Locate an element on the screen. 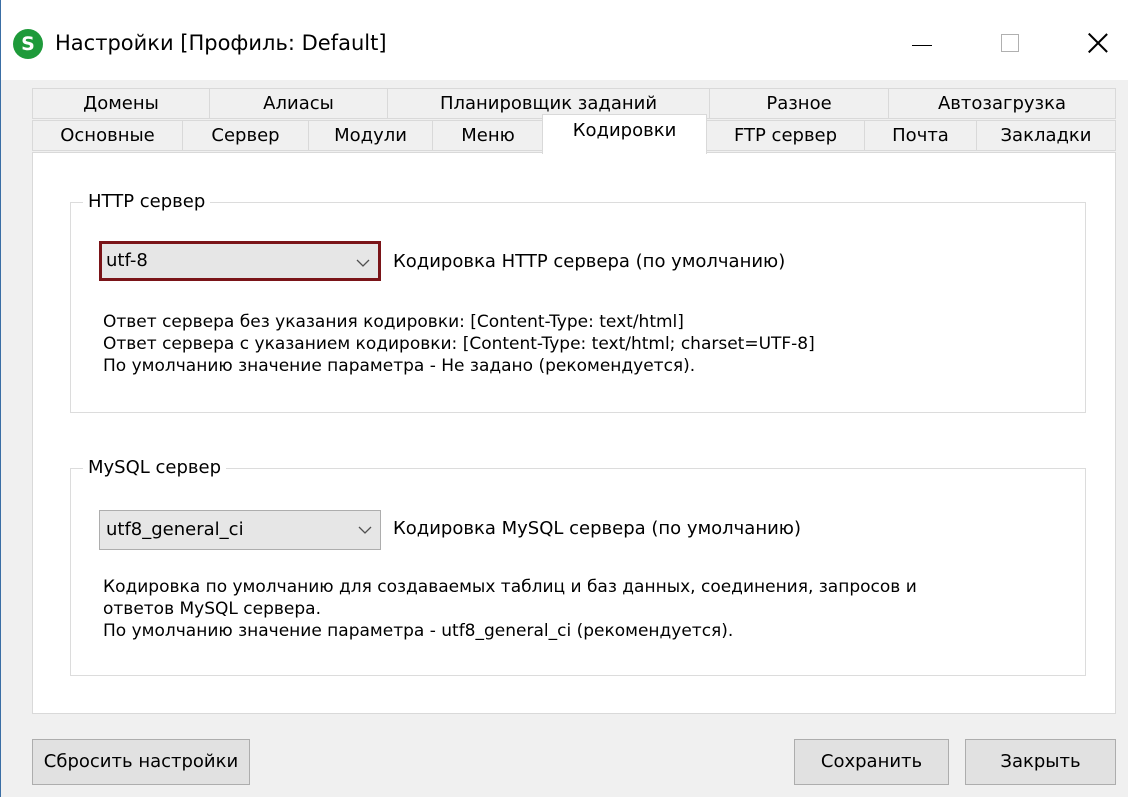 Image resolution: width=1128 pixels, height=797 pixels. http-encoding-label: Кодировка HTTP сервера (по умолчанию) is located at coordinates (589, 261).